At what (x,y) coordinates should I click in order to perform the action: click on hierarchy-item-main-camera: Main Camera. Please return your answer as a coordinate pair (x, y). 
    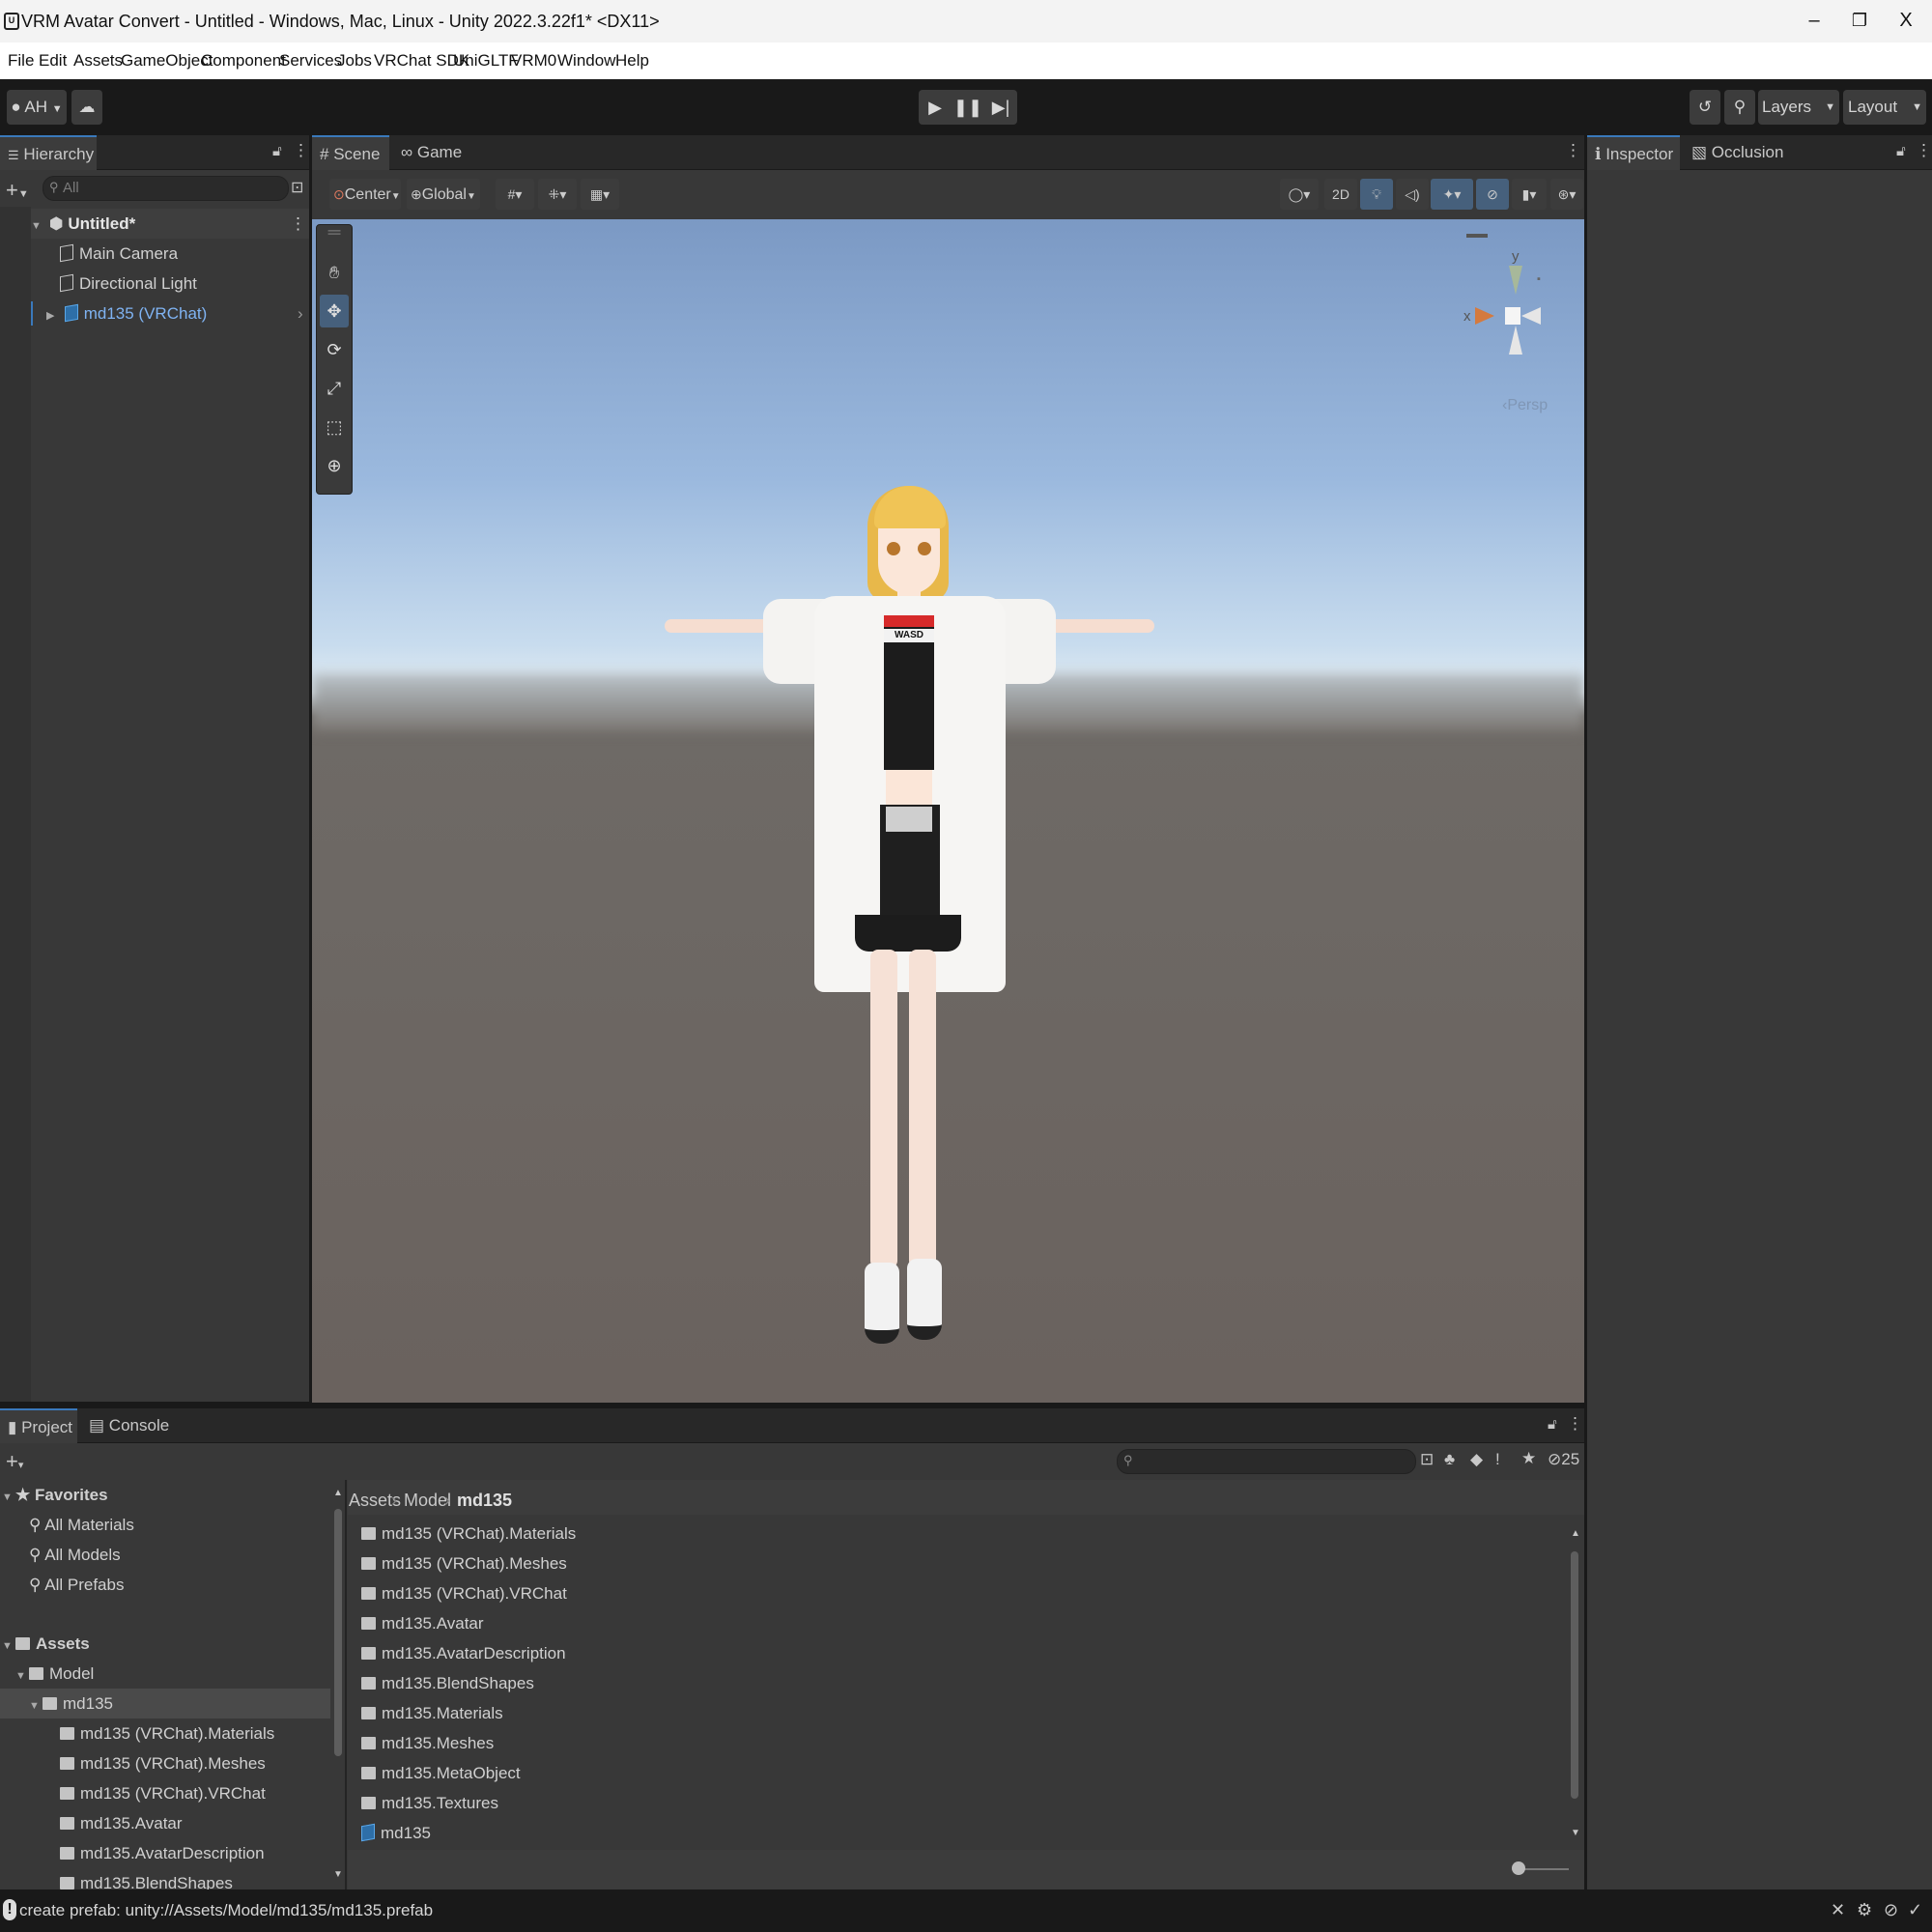
    Looking at the image, I should click on (119, 254).